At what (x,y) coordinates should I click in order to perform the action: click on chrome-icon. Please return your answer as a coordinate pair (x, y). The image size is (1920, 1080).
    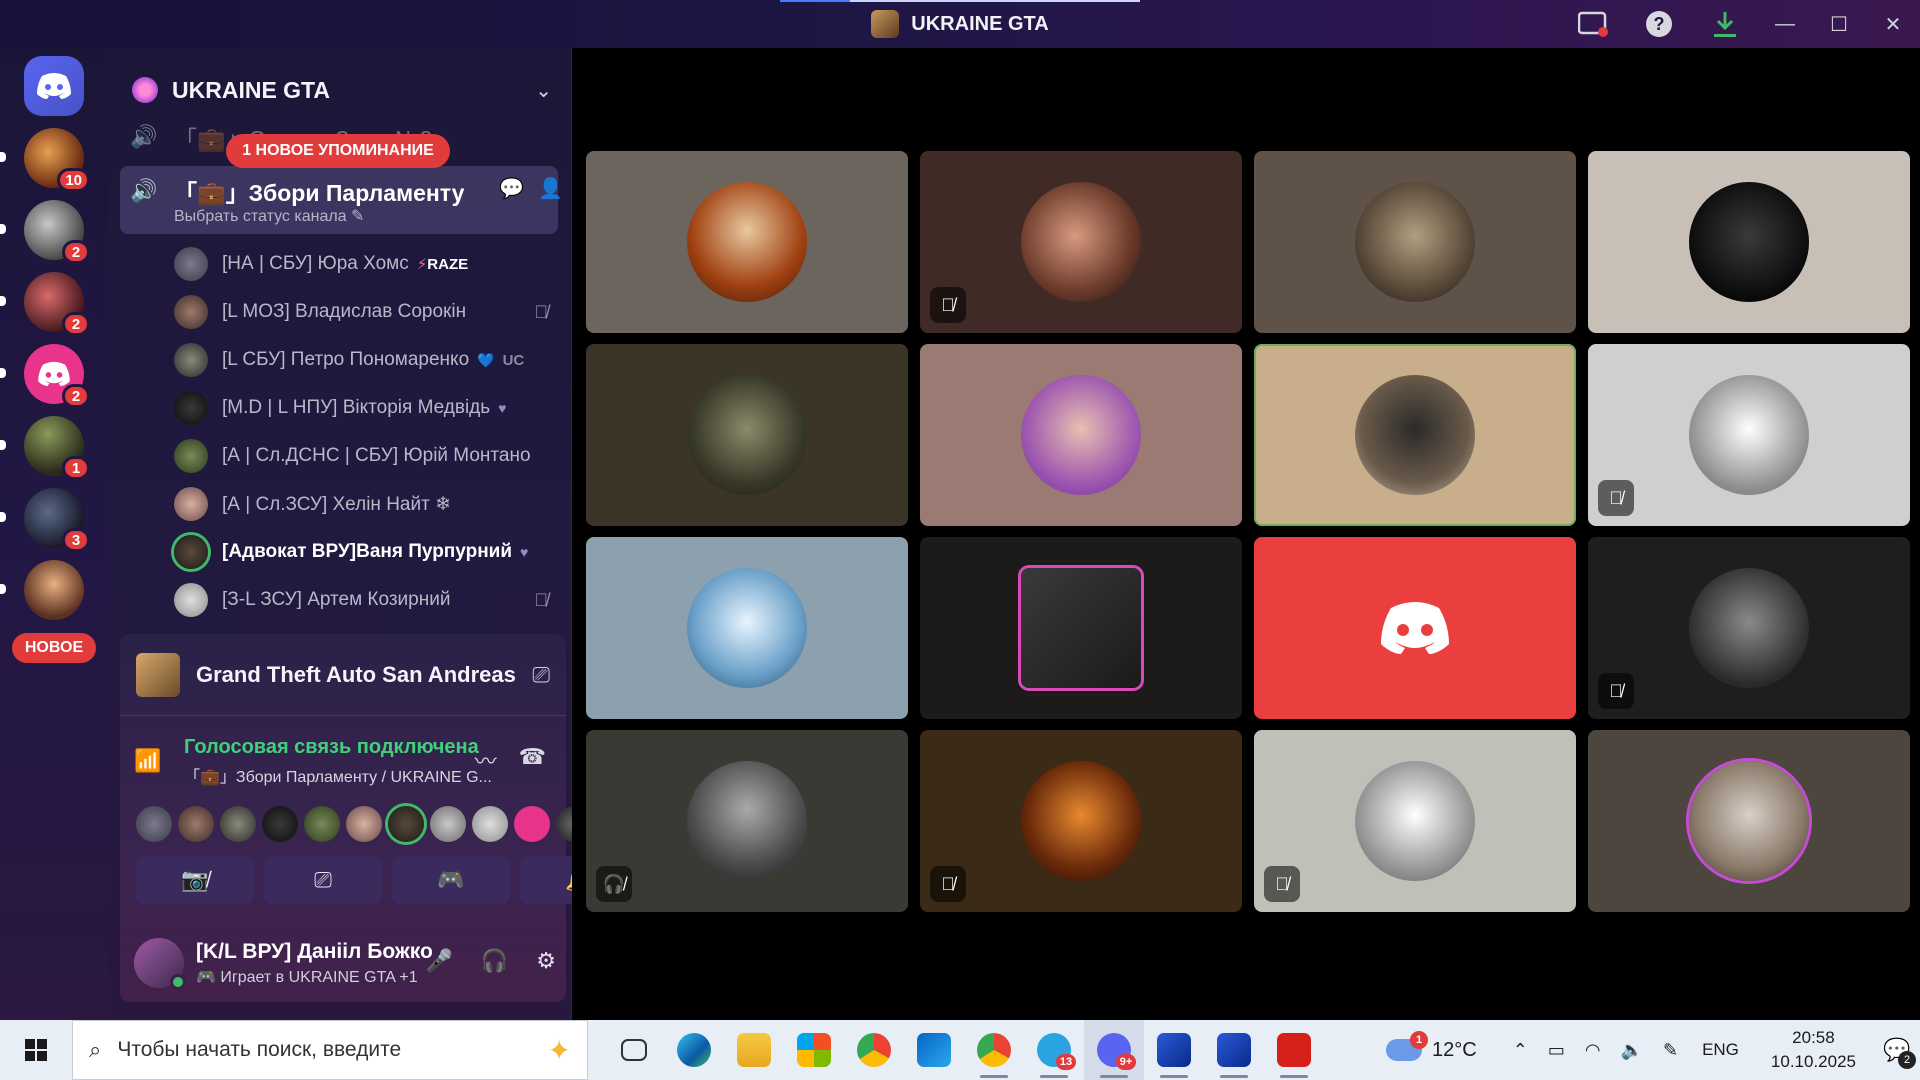
    Looking at the image, I should click on (874, 1050).